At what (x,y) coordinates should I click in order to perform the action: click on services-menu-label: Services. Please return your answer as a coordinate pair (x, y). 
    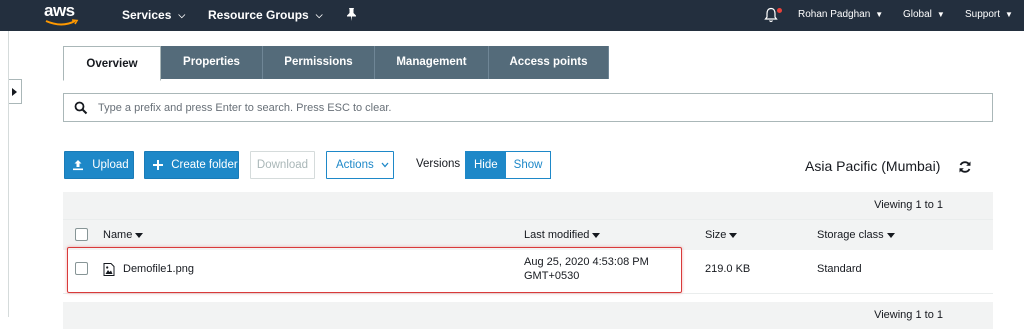
    Looking at the image, I should click on (147, 15).